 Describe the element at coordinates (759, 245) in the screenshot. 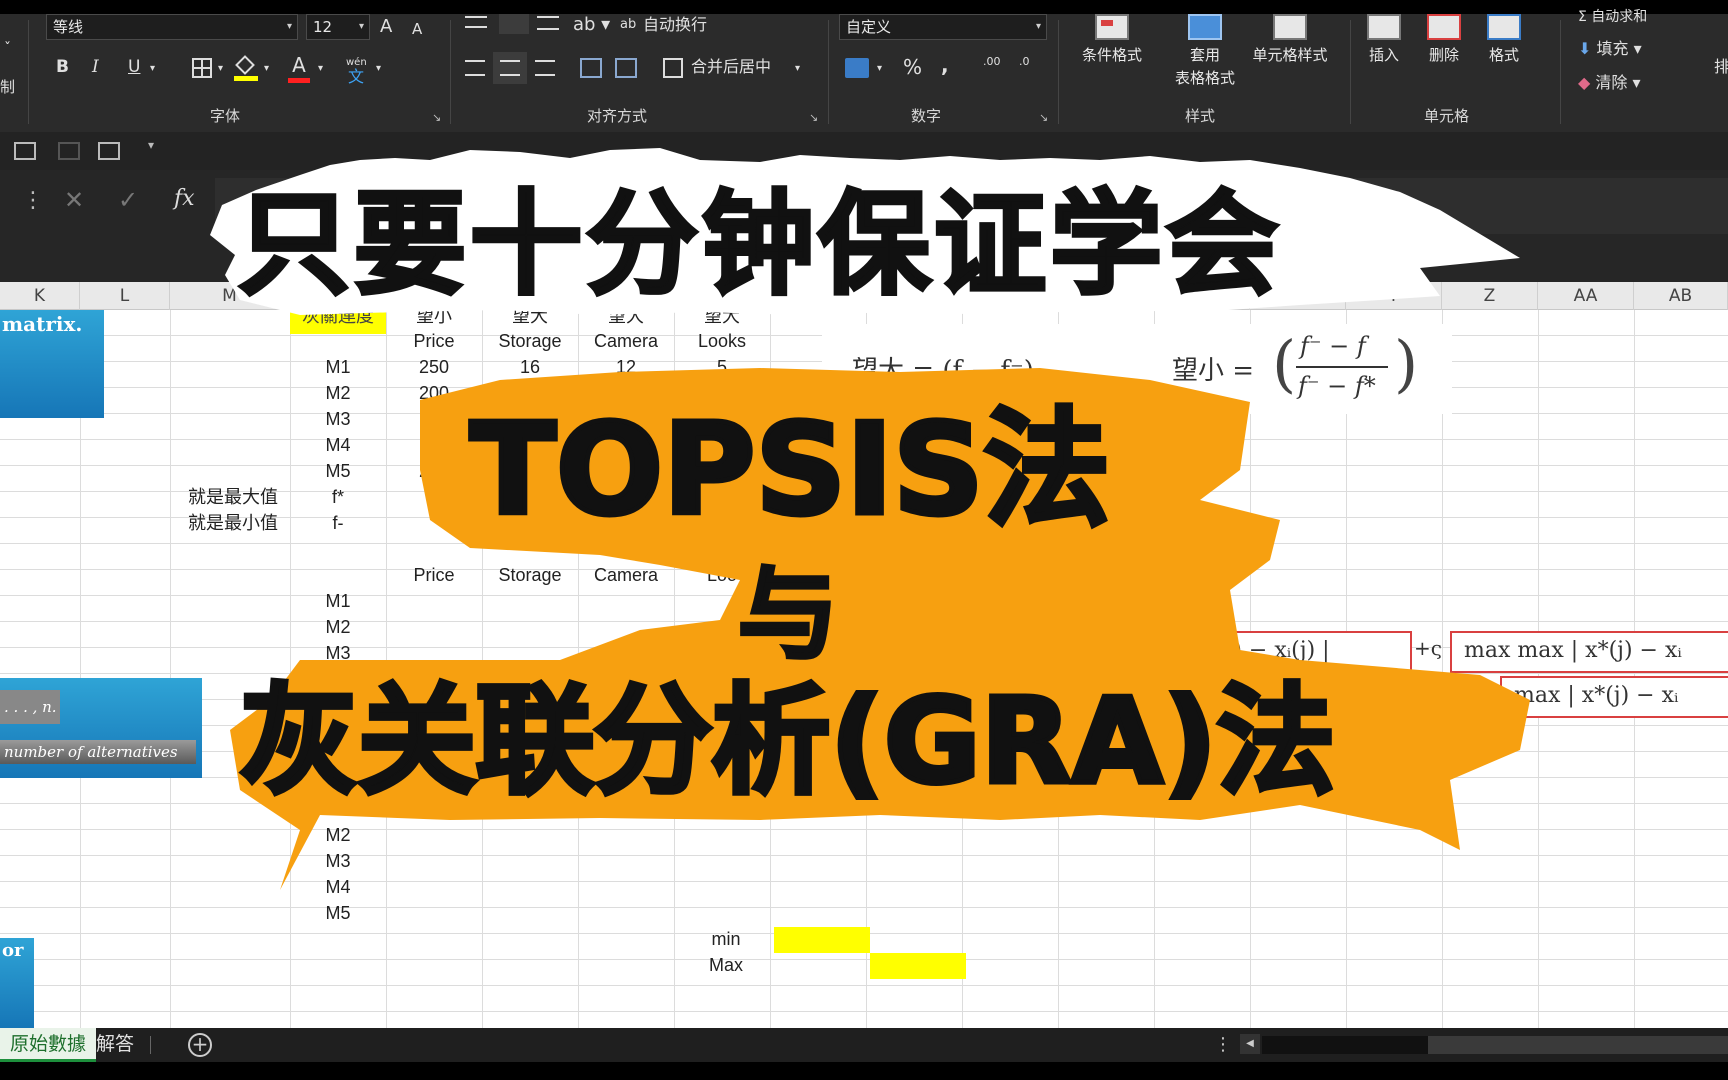

I see `title-top: 只要十分钟保证学会` at that location.